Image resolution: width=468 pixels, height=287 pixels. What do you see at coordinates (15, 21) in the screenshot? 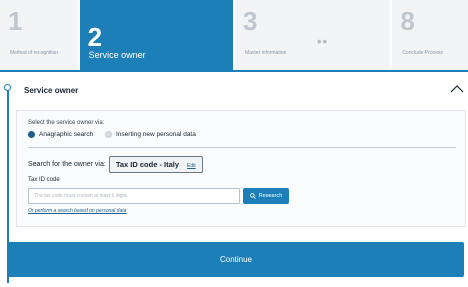
I see `step-number: 1` at bounding box center [15, 21].